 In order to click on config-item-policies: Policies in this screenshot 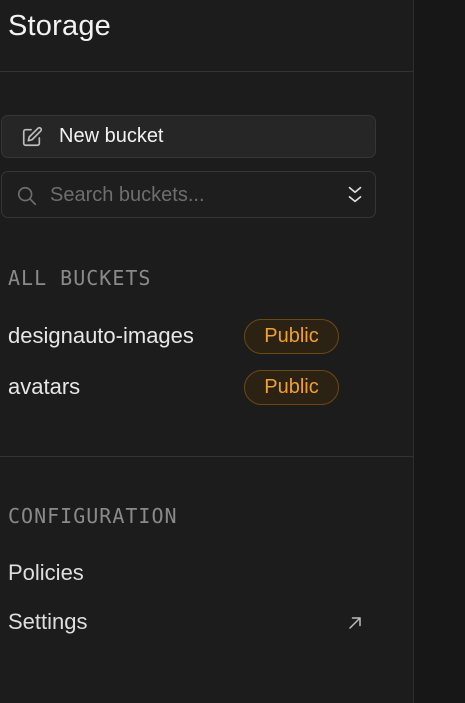, I will do `click(206, 575)`.